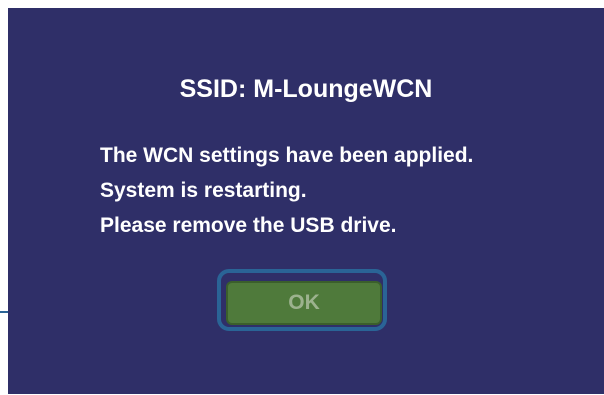 The width and height of the screenshot is (604, 395). I want to click on ok-button: OK, so click(304, 303).